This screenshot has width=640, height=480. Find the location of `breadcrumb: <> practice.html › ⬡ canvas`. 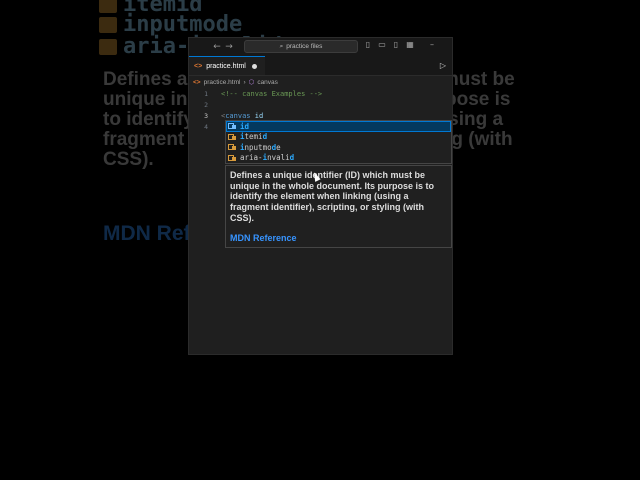

breadcrumb: <> practice.html › ⬡ canvas is located at coordinates (320, 82).